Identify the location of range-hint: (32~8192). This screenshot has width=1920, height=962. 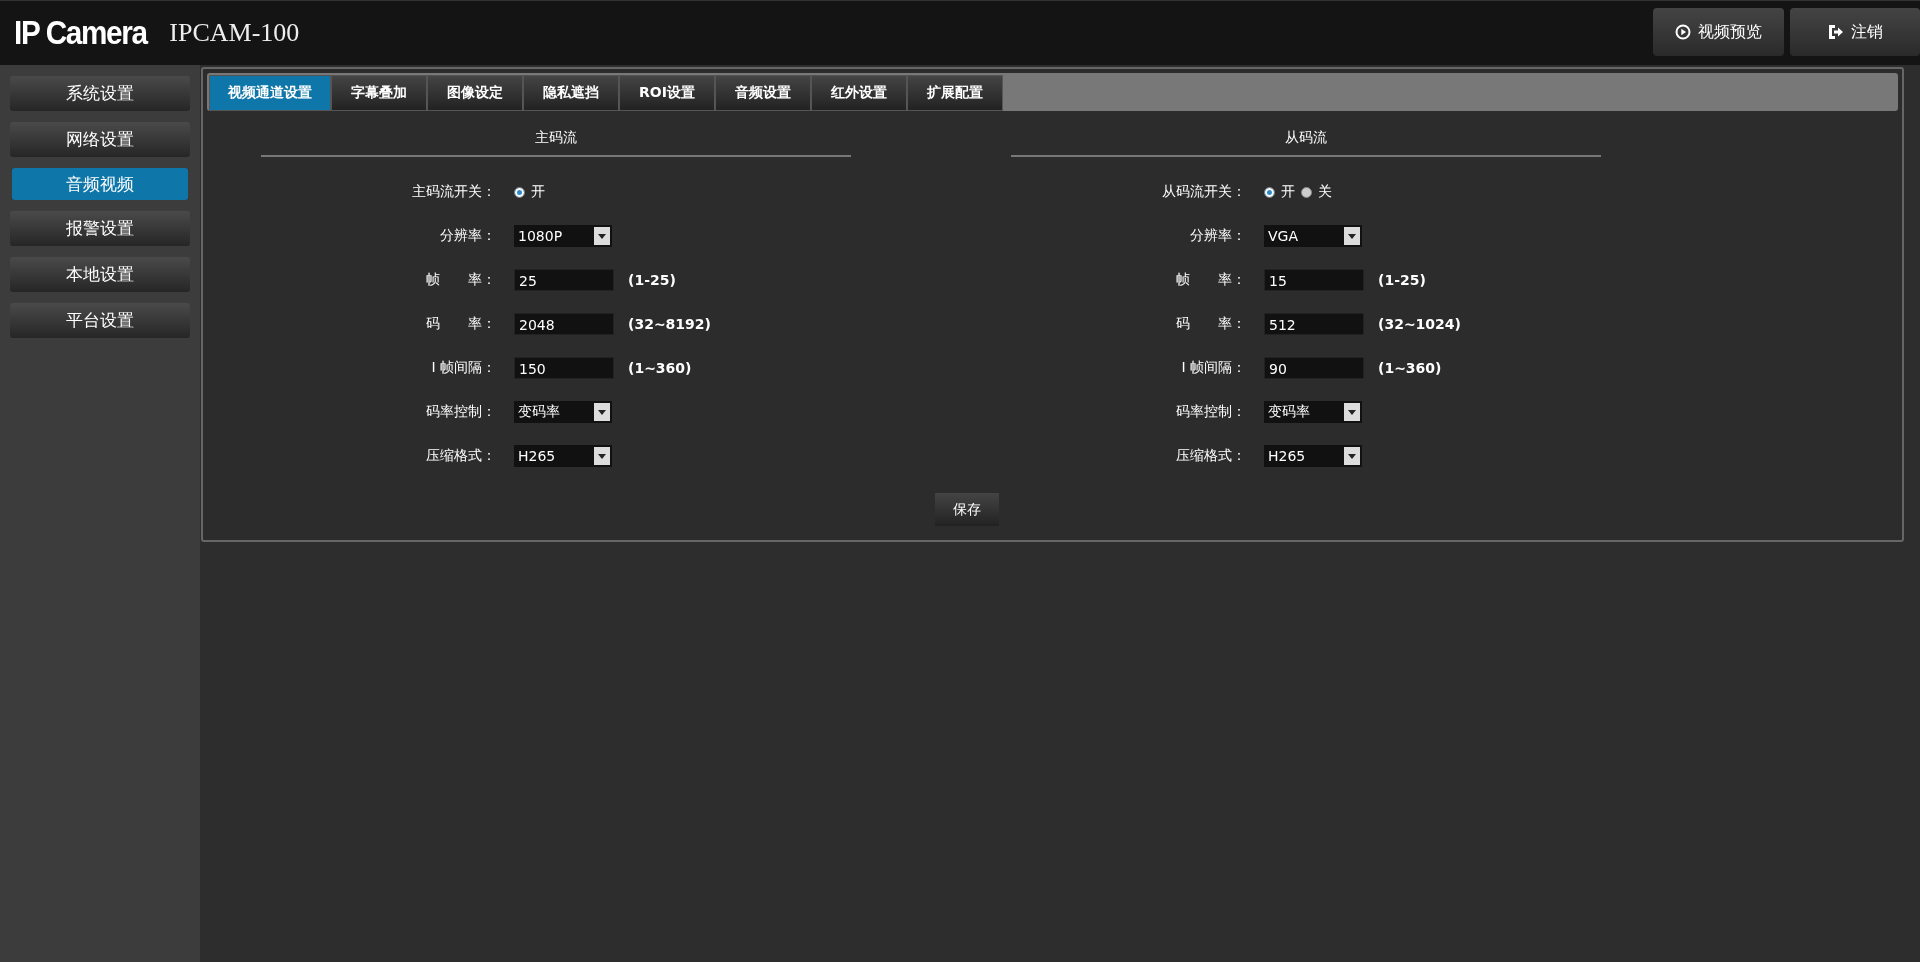
(669, 324).